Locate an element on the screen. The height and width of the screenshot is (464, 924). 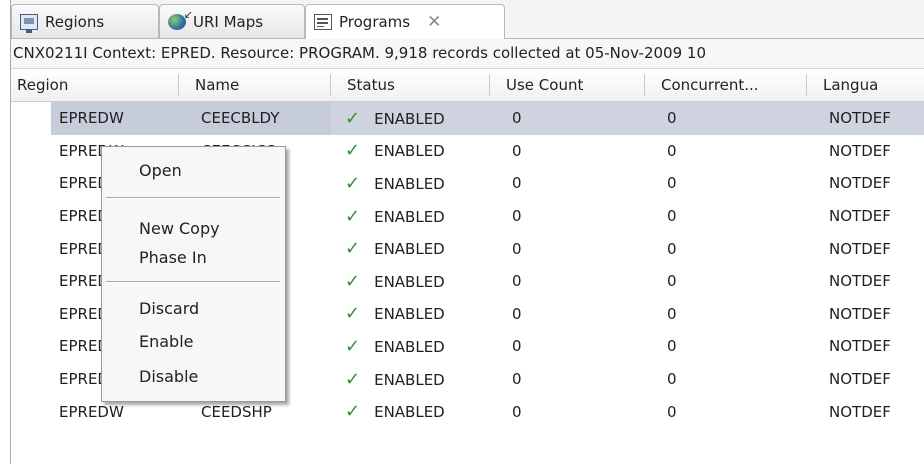
globe-icon is located at coordinates (180, 19).